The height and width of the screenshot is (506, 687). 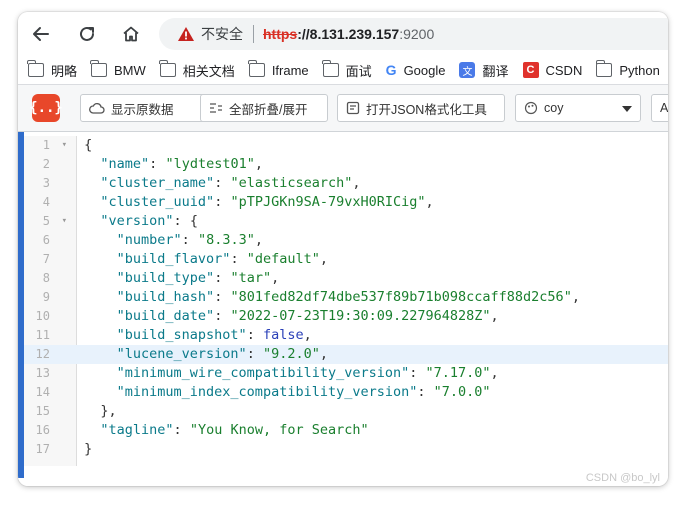 I want to click on json-key: "cluster_uuid", so click(x=157, y=202).